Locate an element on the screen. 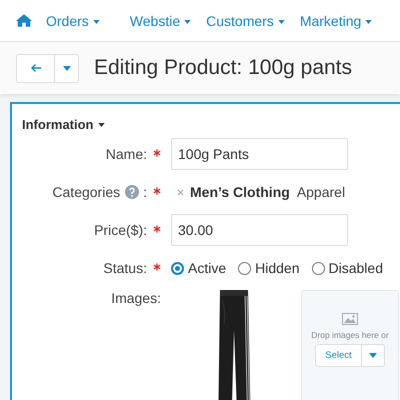 The image size is (400, 400). field-label: Price($): is located at coordinates (120, 230).